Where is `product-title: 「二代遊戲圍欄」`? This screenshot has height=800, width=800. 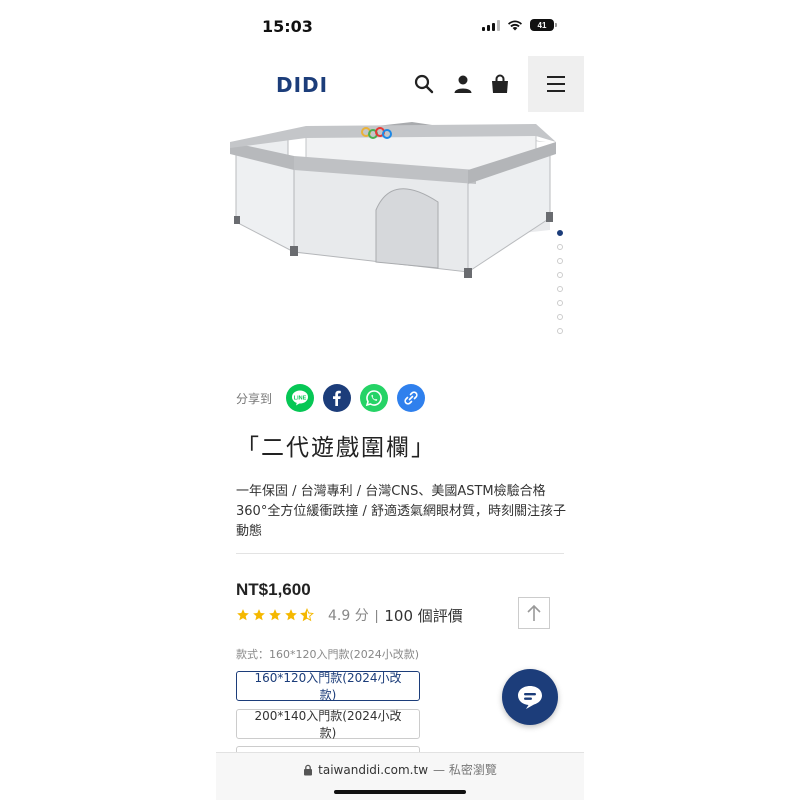 product-title: 「二代遊戲圍欄」 is located at coordinates (336, 448).